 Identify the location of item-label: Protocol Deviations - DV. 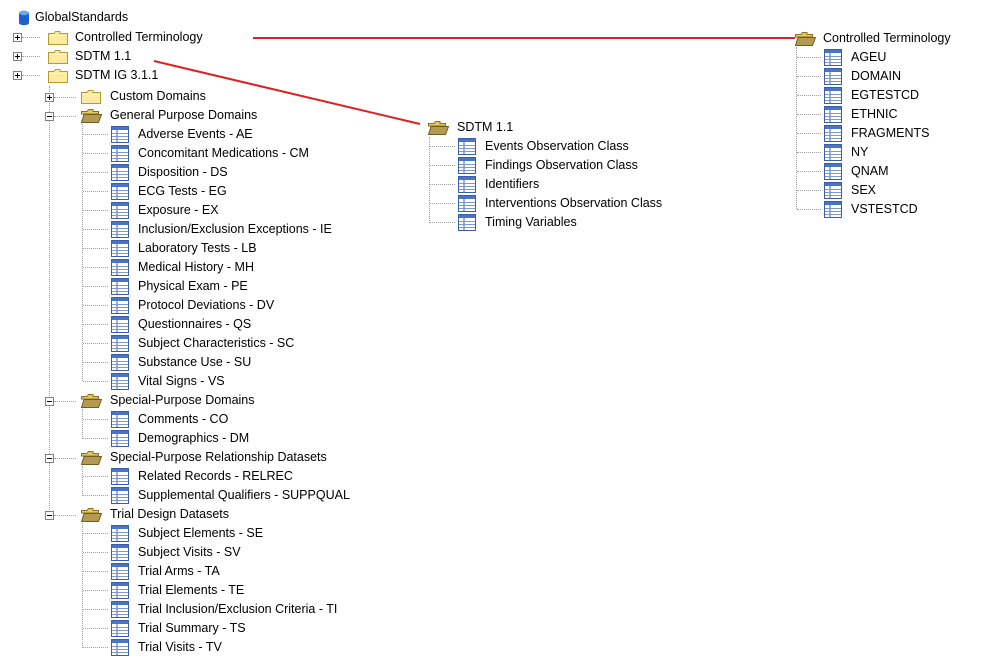
(206, 305).